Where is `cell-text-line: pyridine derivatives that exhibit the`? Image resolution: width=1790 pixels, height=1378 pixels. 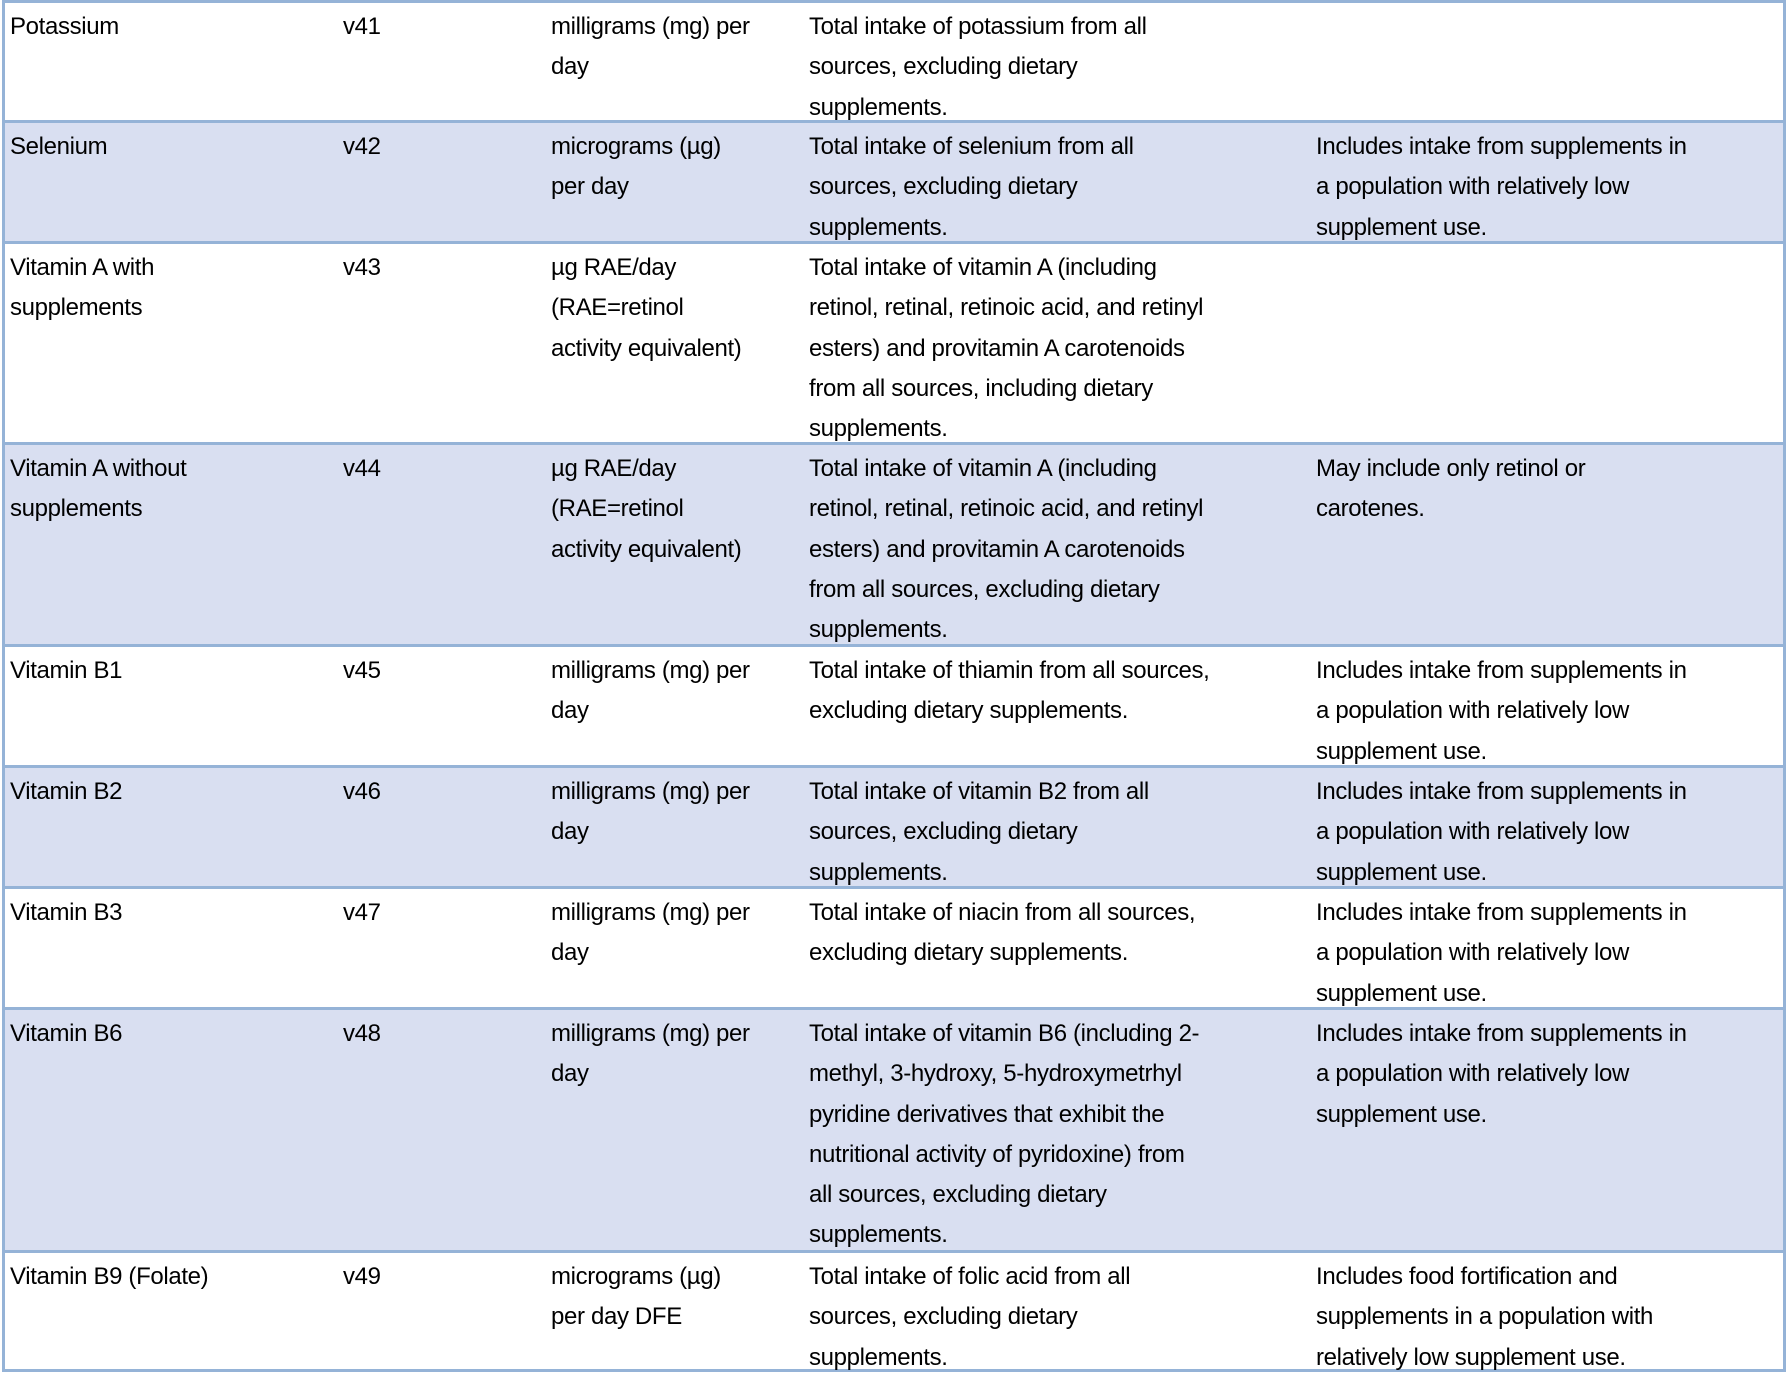
cell-text-line: pyridine derivatives that exhibit the is located at coordinates (987, 1114).